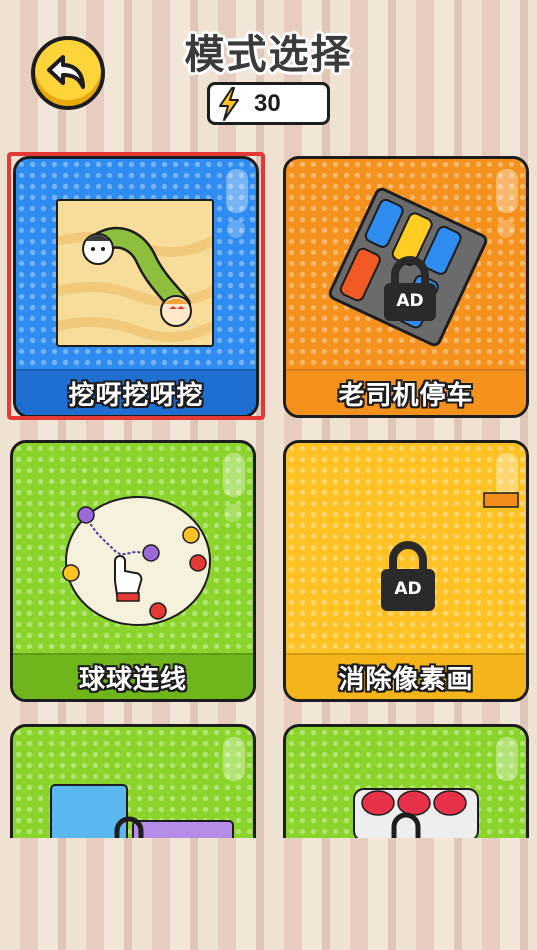 This screenshot has height=950, width=537. I want to click on mode-card-pixel: AD 消除像素画, so click(406, 571).